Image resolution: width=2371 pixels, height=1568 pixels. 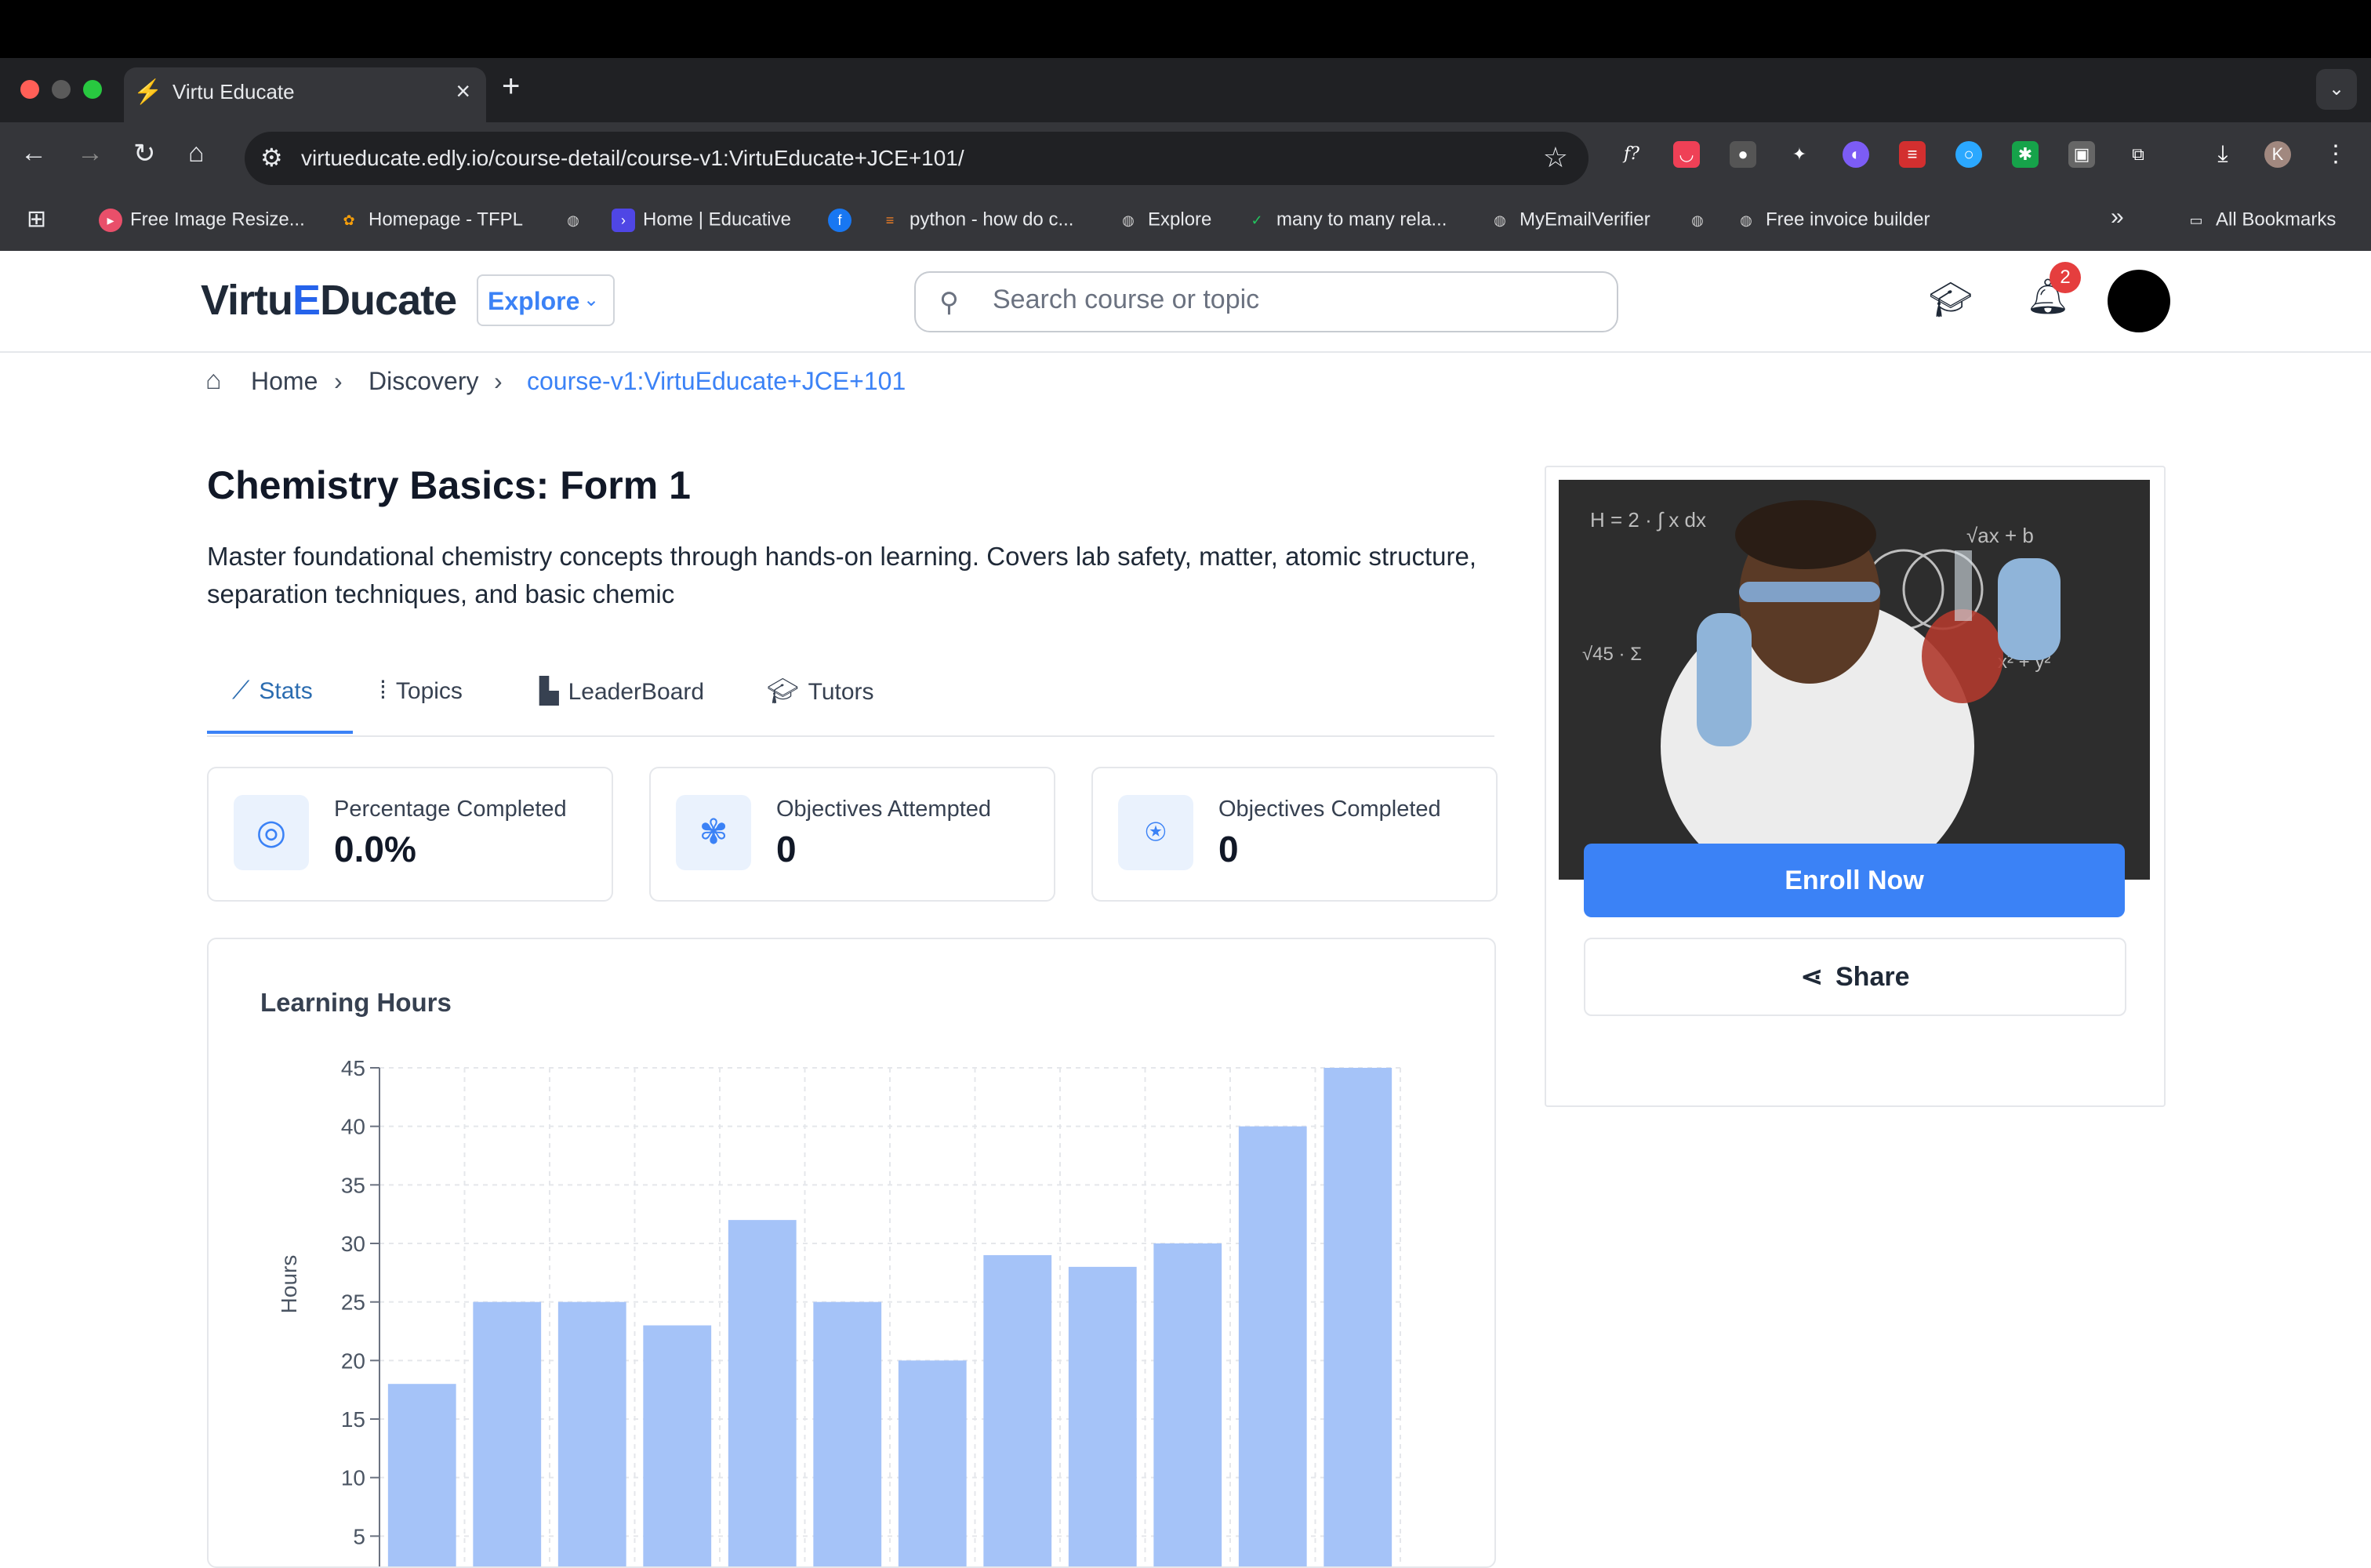 I want to click on all-bookmarks: ▭ All Bookmarks, so click(x=2260, y=220).